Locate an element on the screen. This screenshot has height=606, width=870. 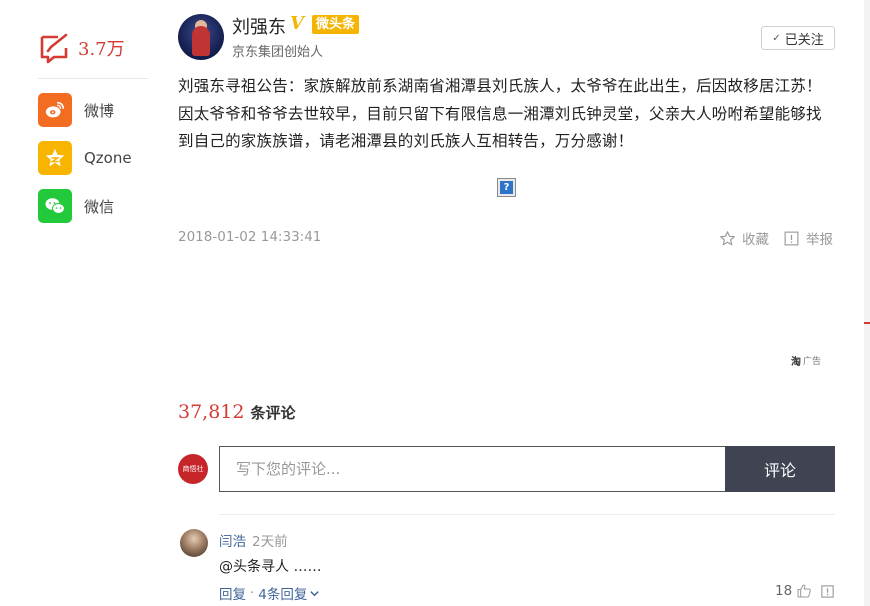
share-qzone-label: Qzone is located at coordinates (108, 158).